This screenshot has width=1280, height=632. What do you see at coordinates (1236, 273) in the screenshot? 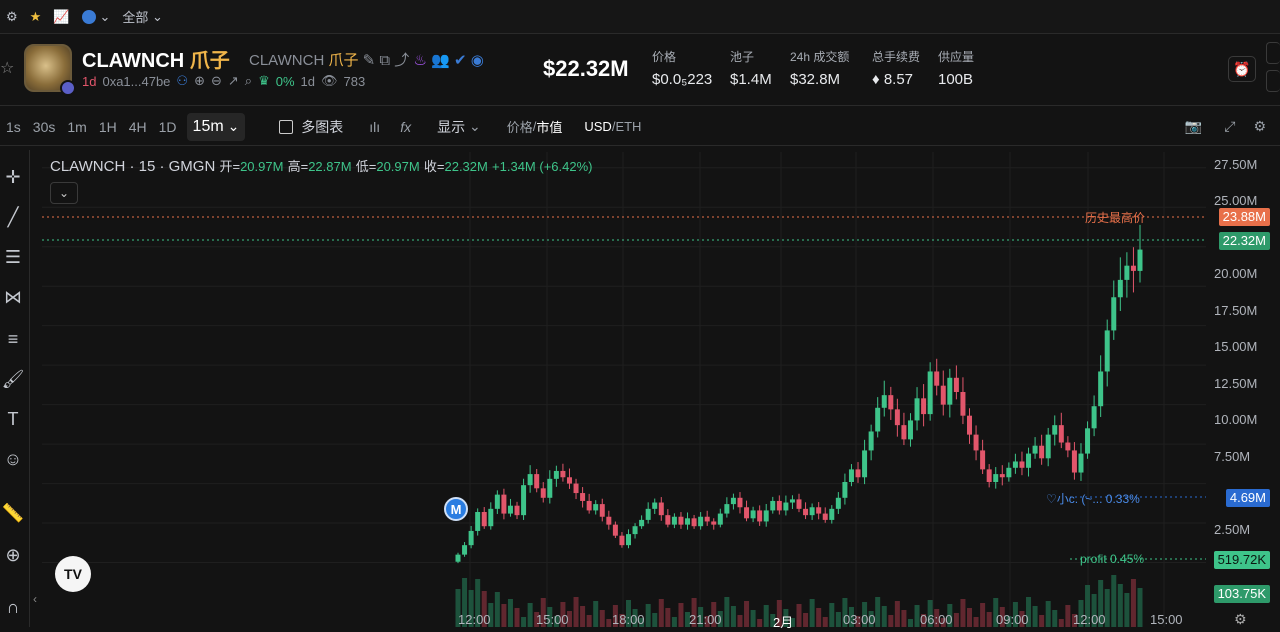
I see `y-tick: 20.00M` at bounding box center [1236, 273].